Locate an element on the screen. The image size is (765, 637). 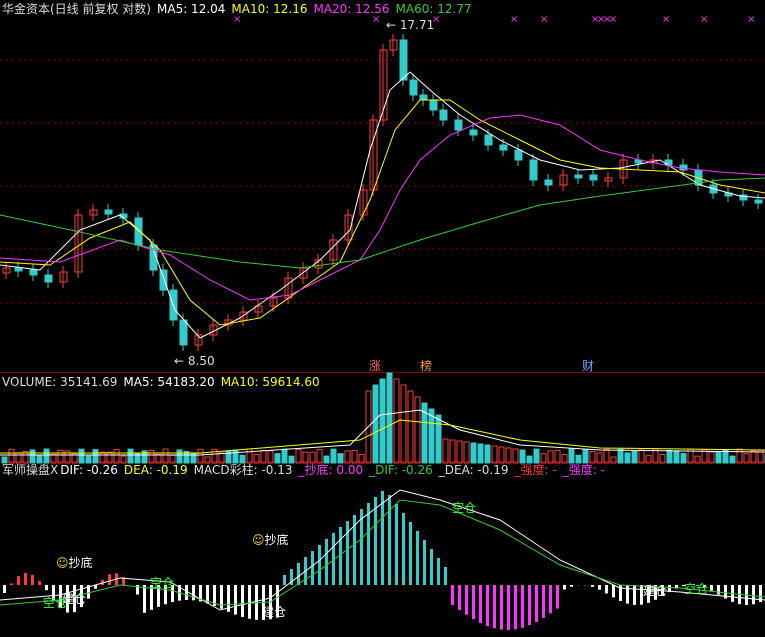
event-tag-zhang: 涨 is located at coordinates (375, 366).